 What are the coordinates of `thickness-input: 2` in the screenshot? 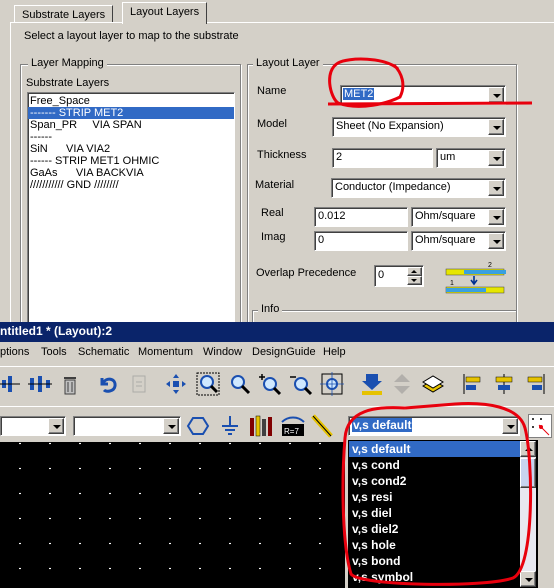 It's located at (382, 158).